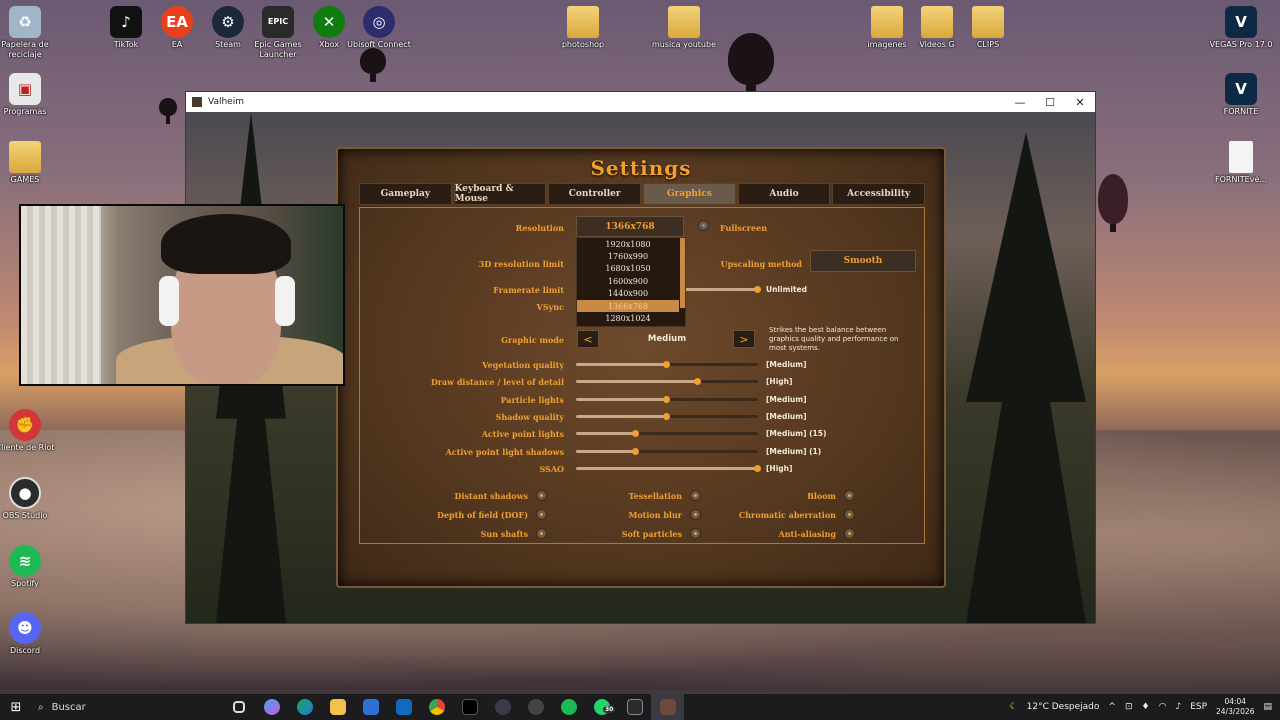  Describe the element at coordinates (28, 95) in the screenshot. I see `desktop-icon-programas: ▣ Programas` at that location.